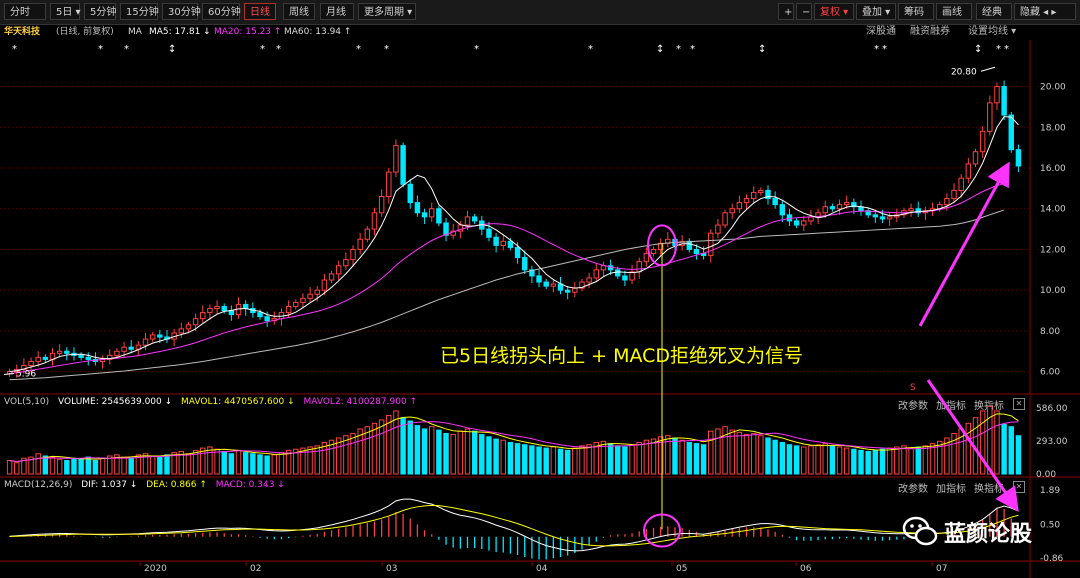  What do you see at coordinates (964, 72) in the screenshot?
I see `price-high-marker: 20.80` at bounding box center [964, 72].